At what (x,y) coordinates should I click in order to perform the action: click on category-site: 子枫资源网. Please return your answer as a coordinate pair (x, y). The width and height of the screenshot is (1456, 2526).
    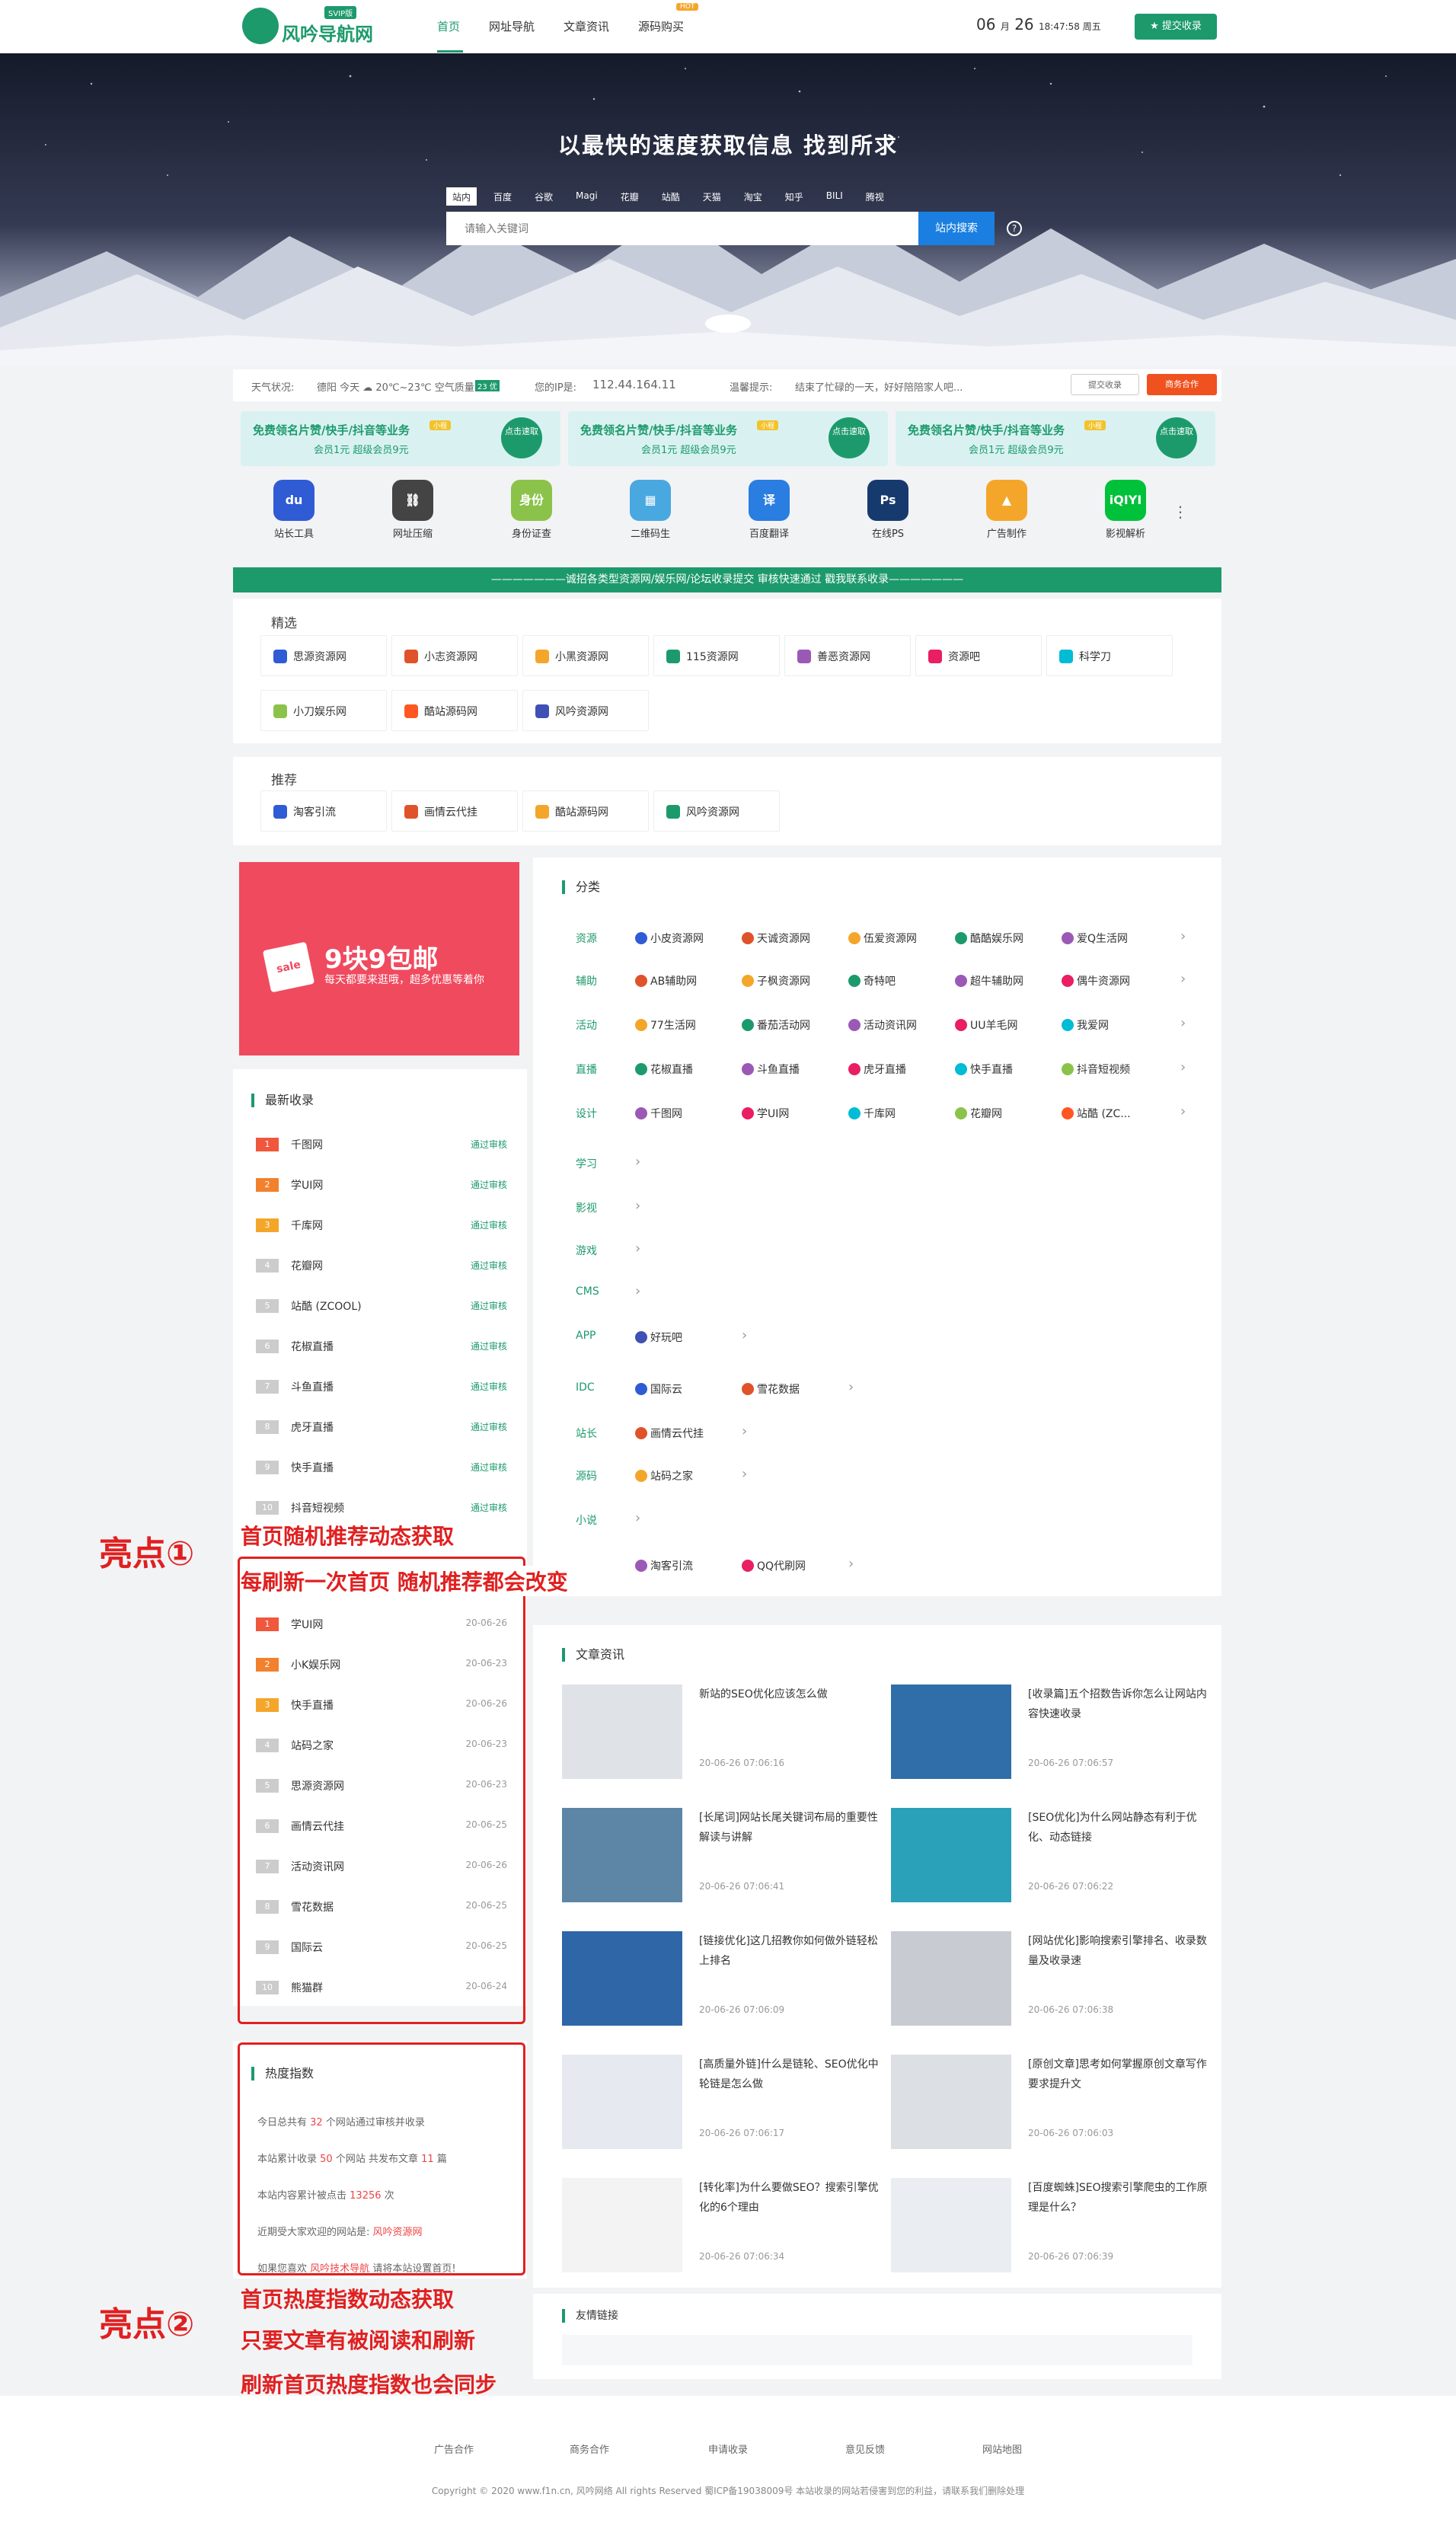
    Looking at the image, I should click on (776, 980).